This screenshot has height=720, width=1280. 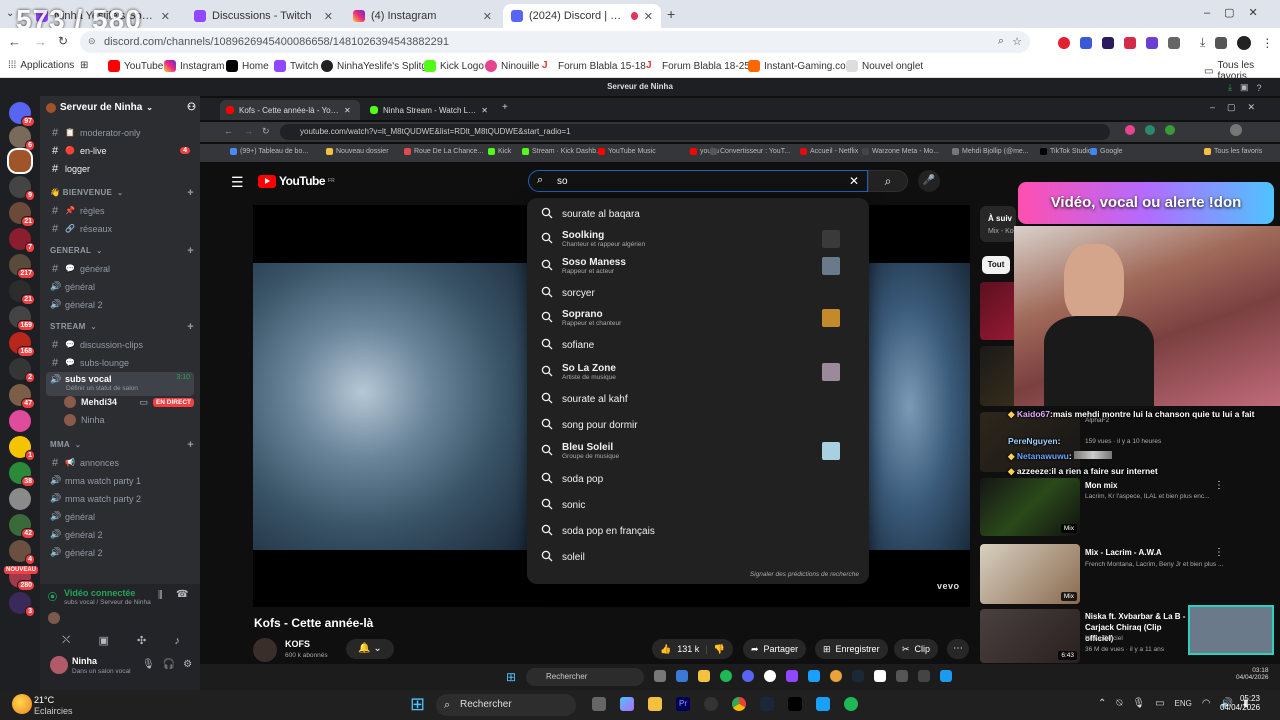 I want to click on mic-icon: 🎙, so click(x=1138, y=703).